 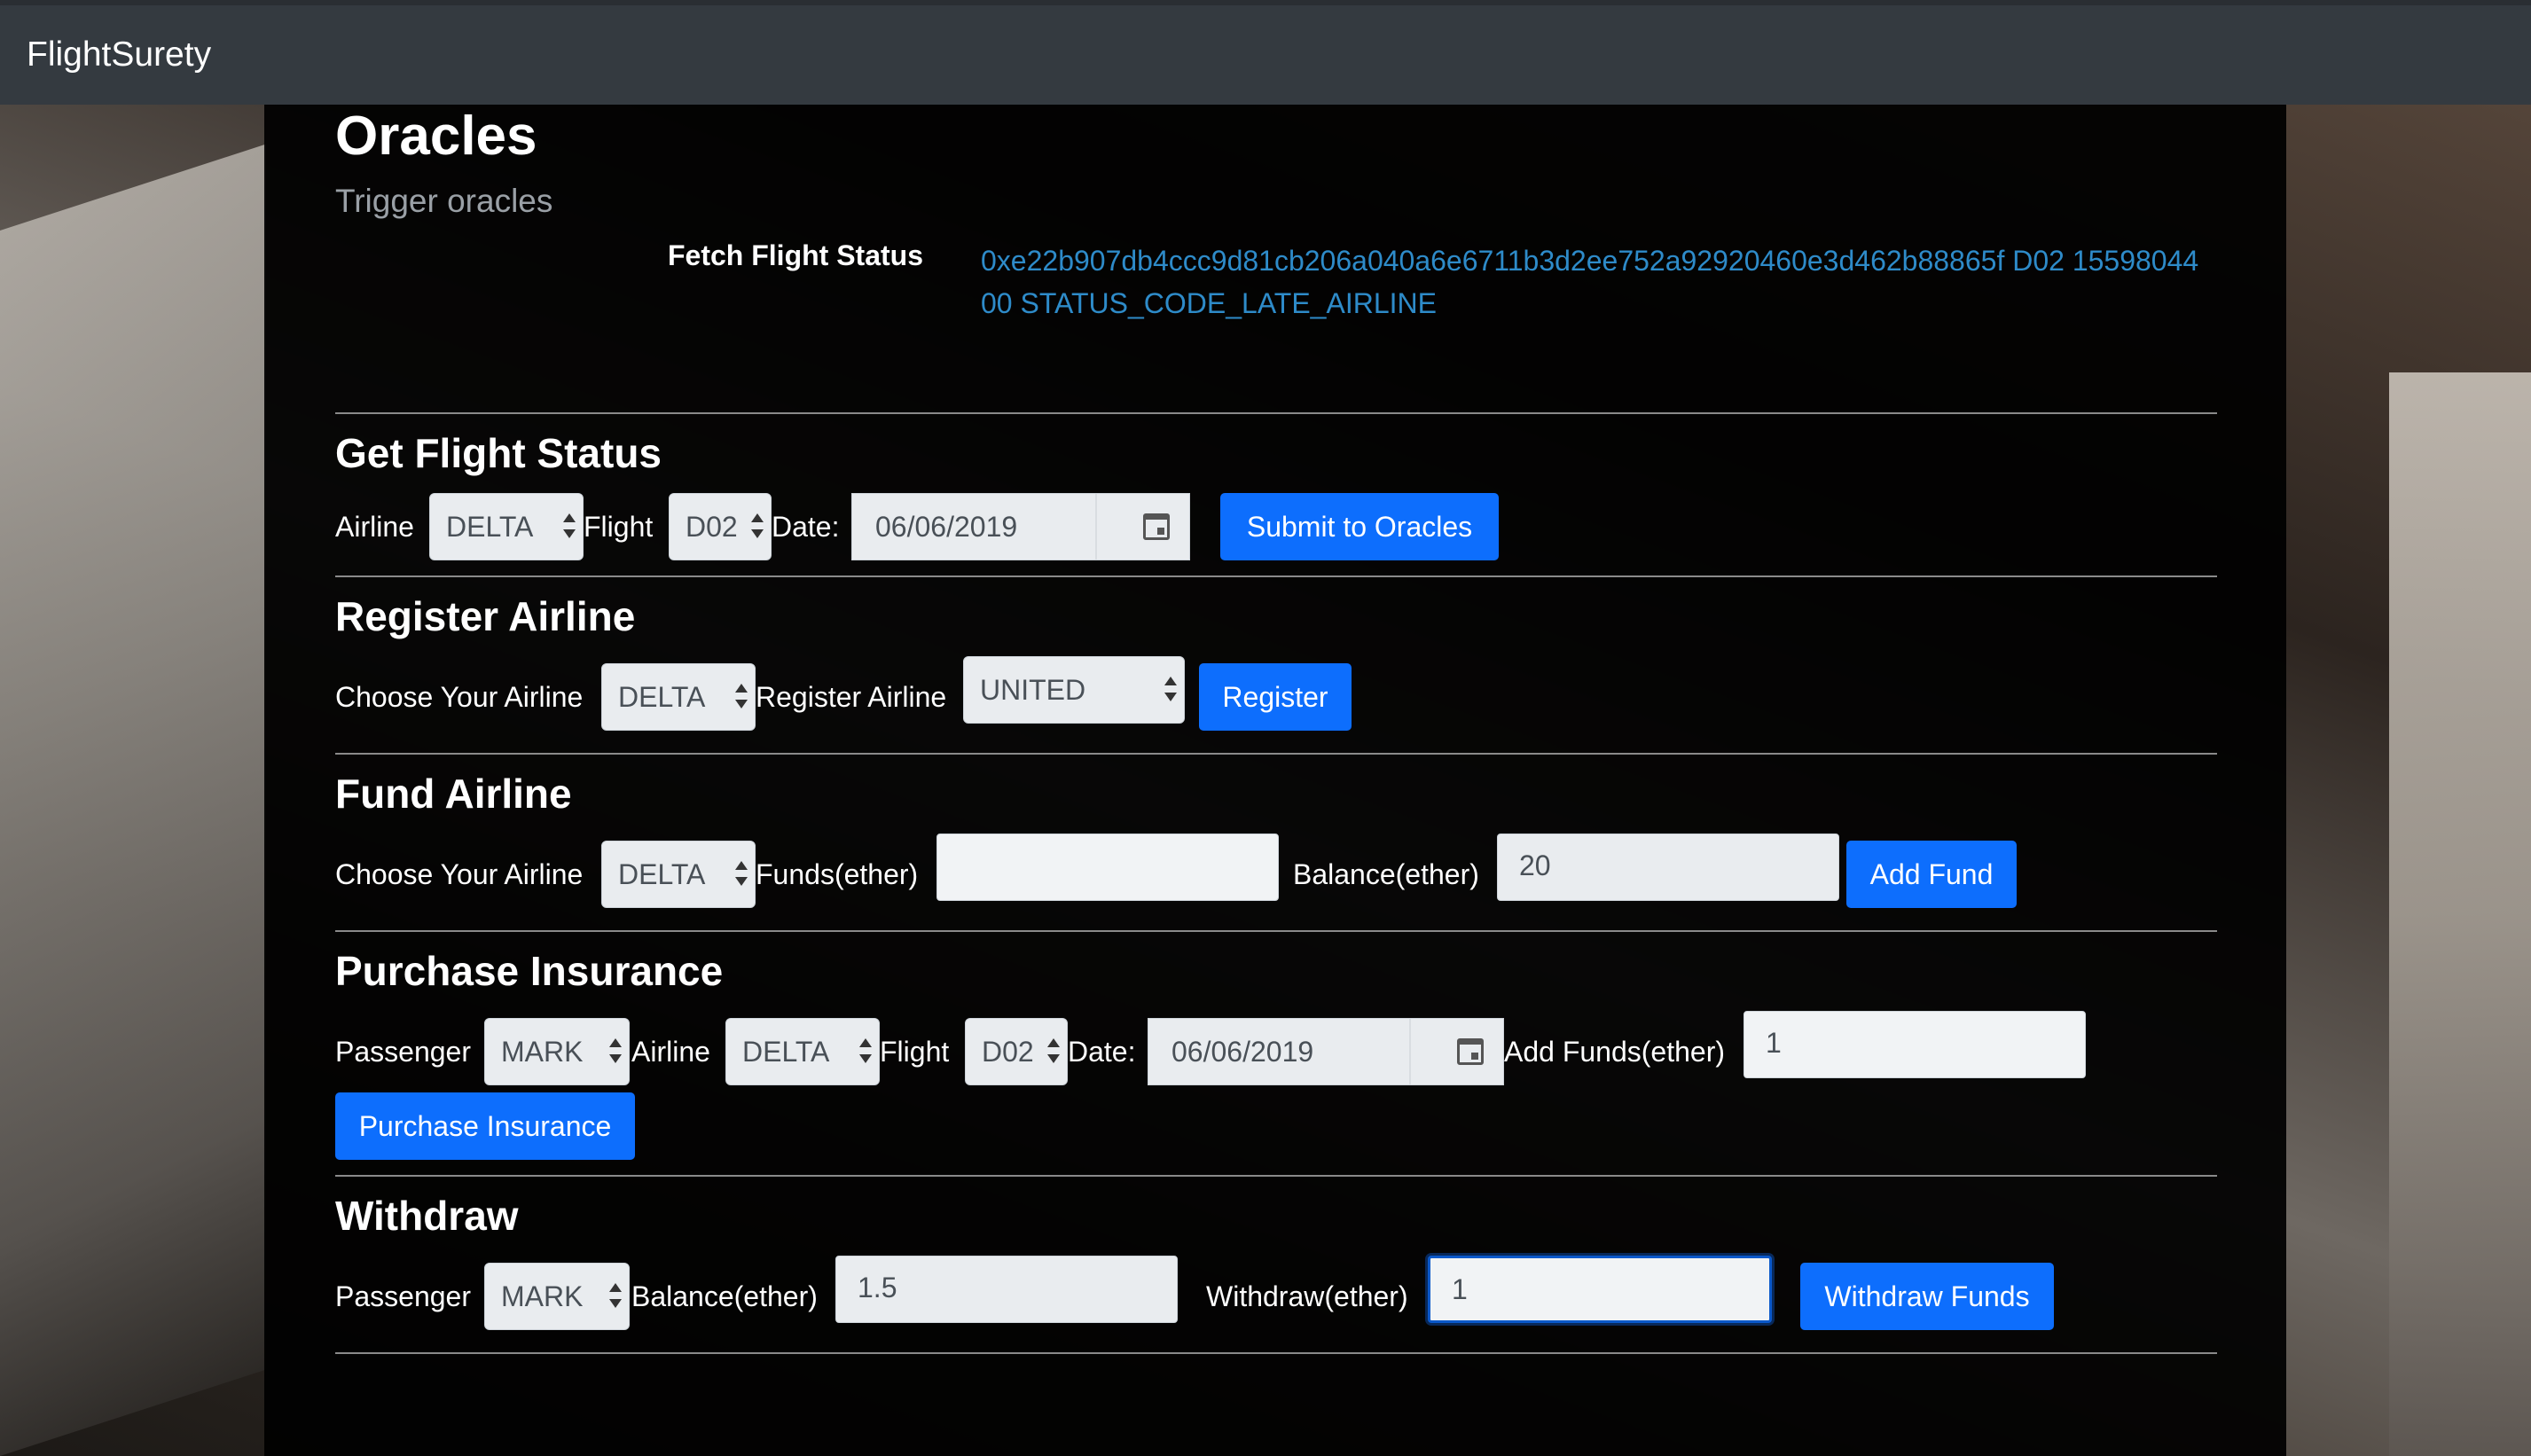 What do you see at coordinates (436, 136) in the screenshot?
I see `page-title: Oracles` at bounding box center [436, 136].